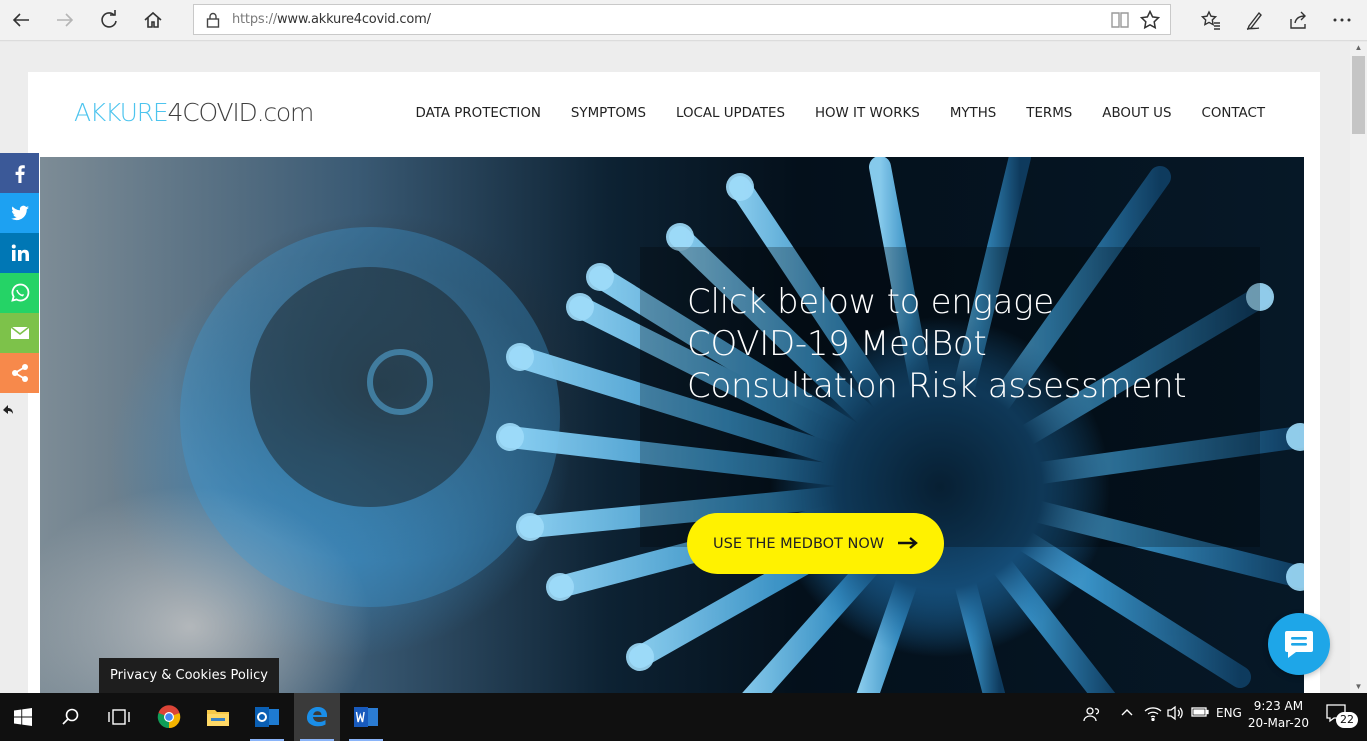 The width and height of the screenshot is (1367, 741). I want to click on scroll-thumb, so click(1358, 95).